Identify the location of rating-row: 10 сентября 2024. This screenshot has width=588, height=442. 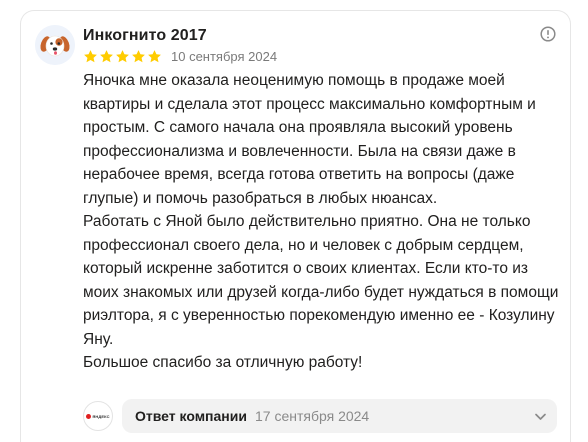
(180, 56).